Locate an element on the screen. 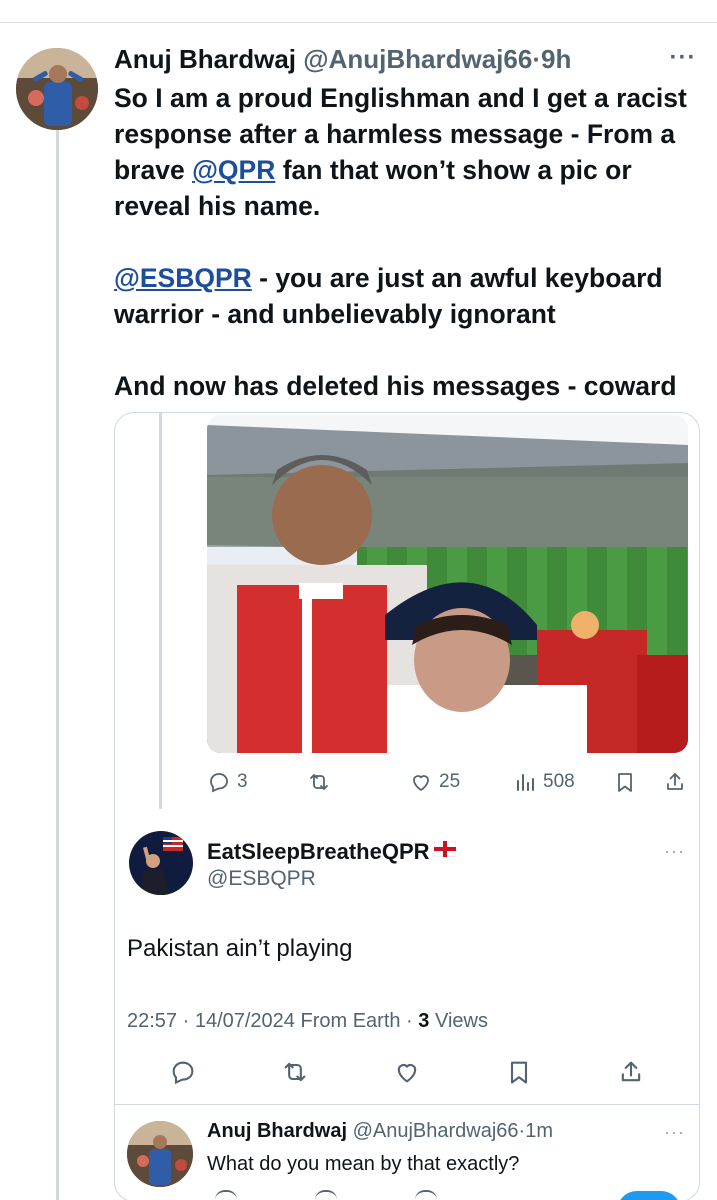 The image size is (717, 1200). inner-more-icon: ··· is located at coordinates (674, 851).